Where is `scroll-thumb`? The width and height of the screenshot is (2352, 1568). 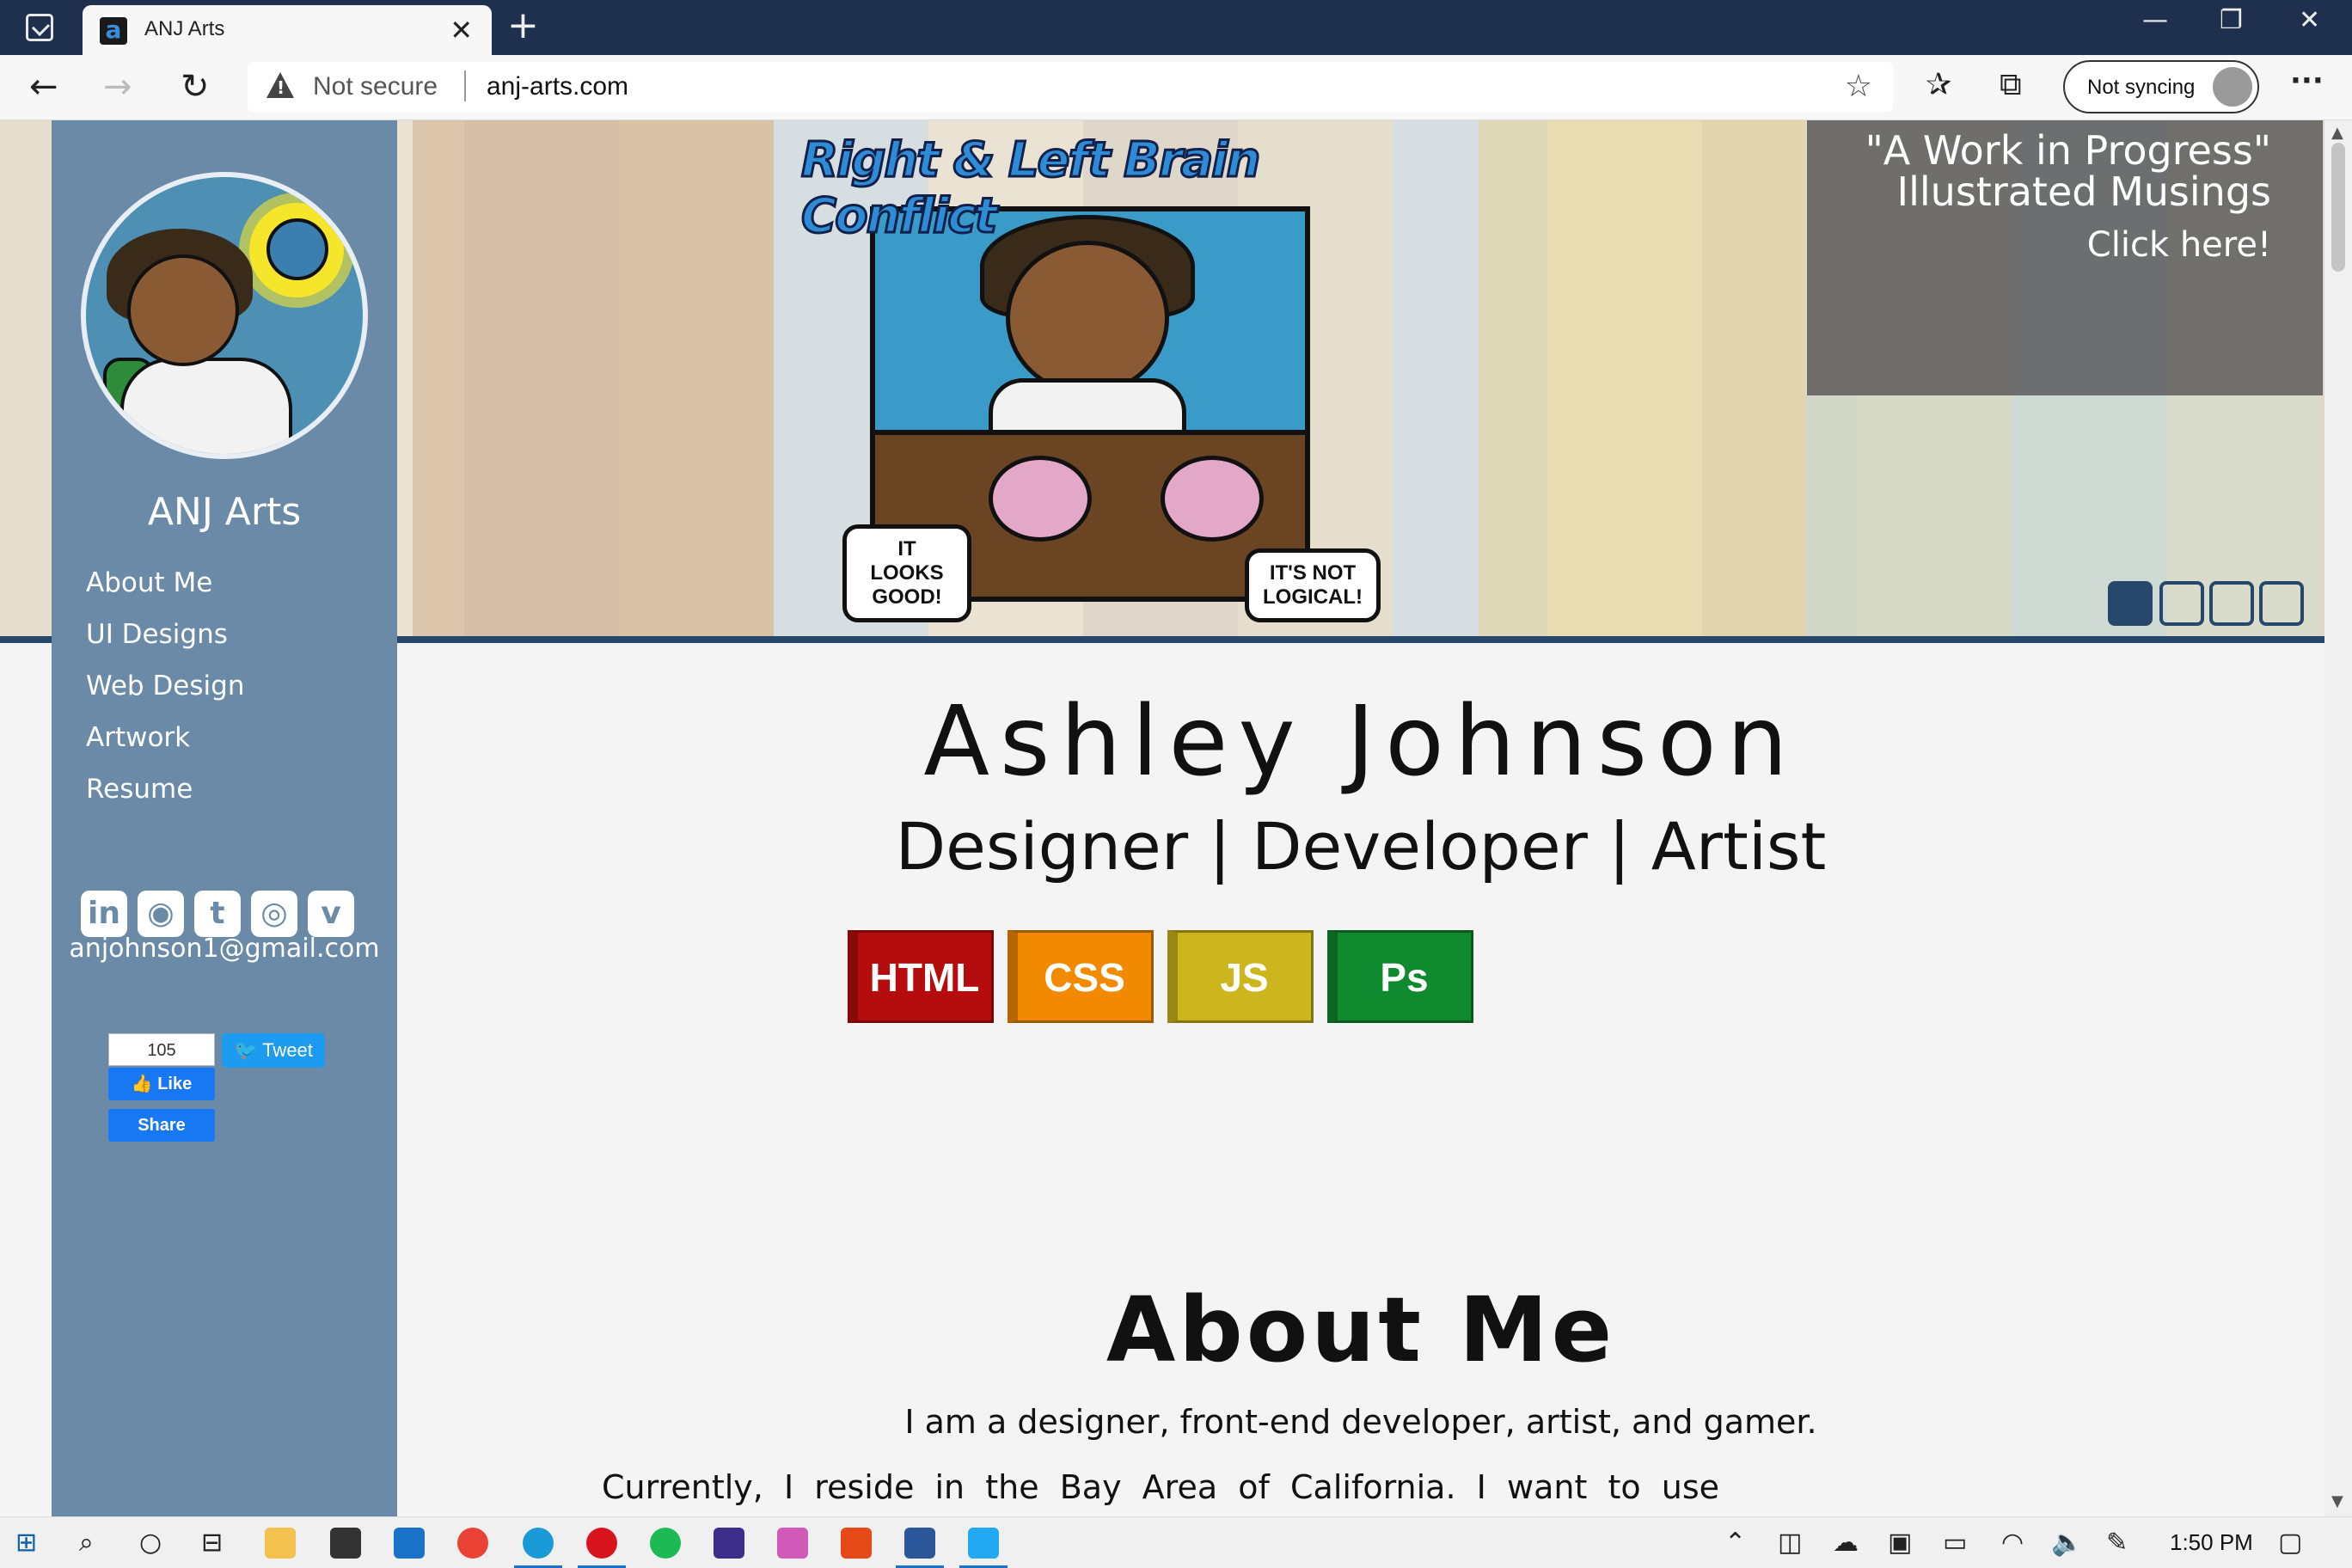
scroll-thumb is located at coordinates (2338, 207).